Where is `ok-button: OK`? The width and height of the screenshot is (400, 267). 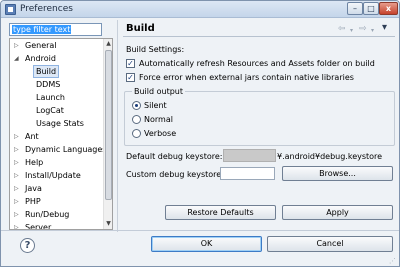
ok-button: OK is located at coordinates (206, 244).